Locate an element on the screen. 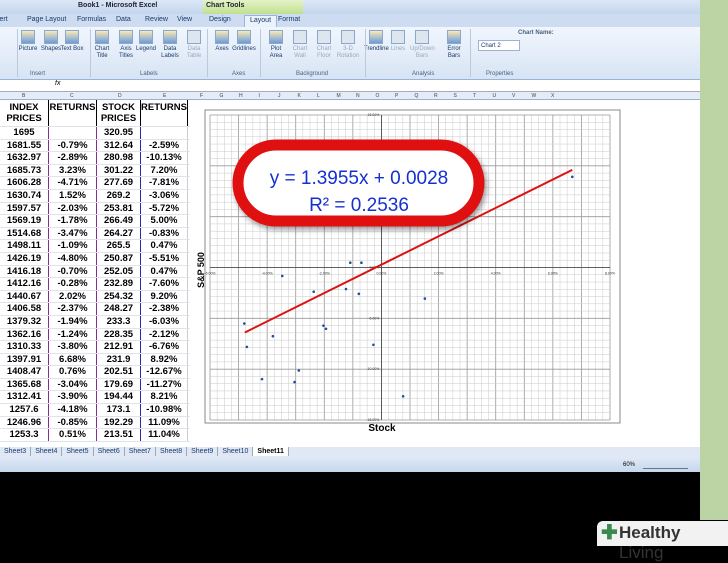 The width and height of the screenshot is (728, 563). sheet-tab-sheet4: Sheet4 is located at coordinates (47, 451).